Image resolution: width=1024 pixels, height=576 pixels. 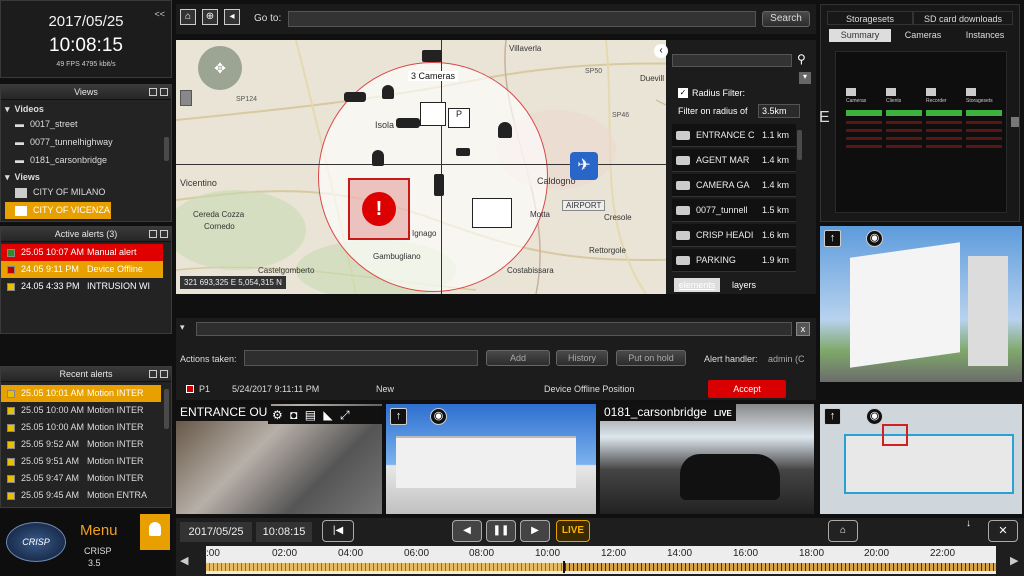 I want to click on filter-scrollbar, so click(x=799, y=145).